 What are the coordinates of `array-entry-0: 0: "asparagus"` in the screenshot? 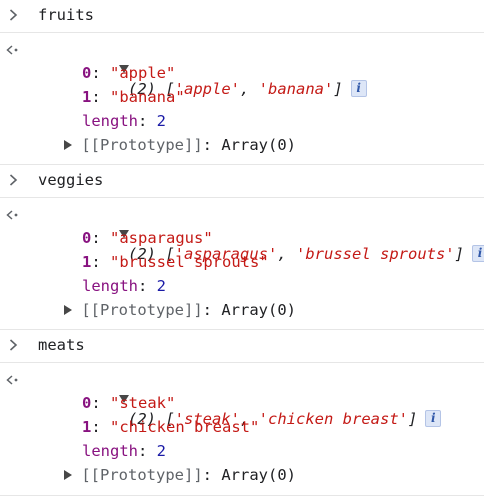 It's located at (147, 238).